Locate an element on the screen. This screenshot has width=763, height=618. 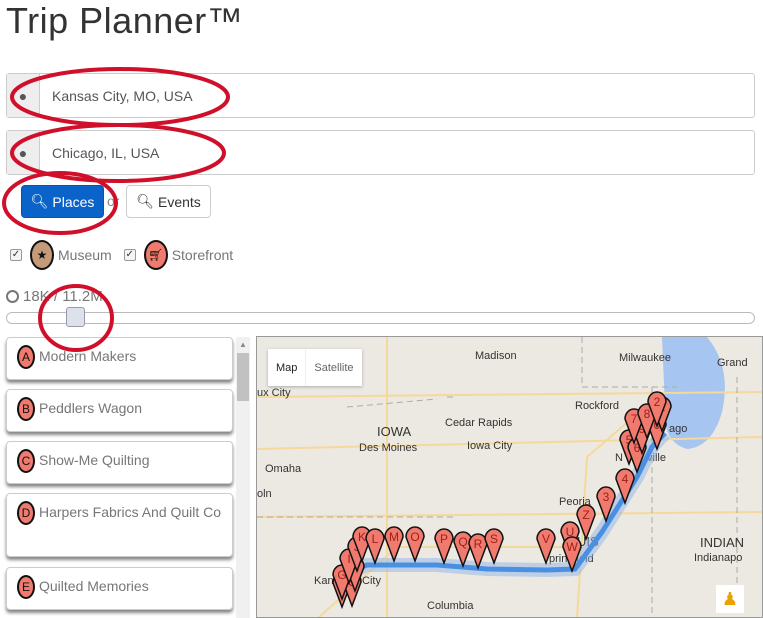
marker-label: 7 is located at coordinates (634, 419).